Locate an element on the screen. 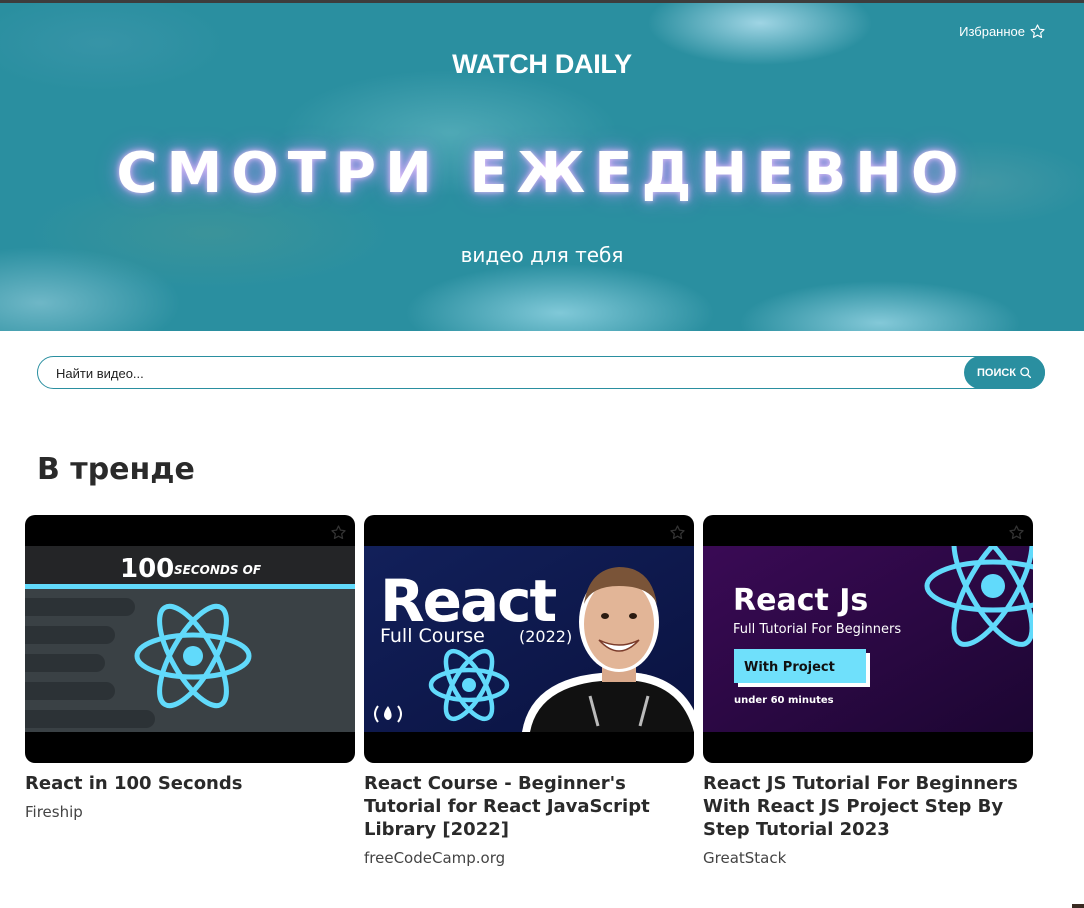 The image size is (1084, 908). video-thumbnail: 100 SECONDS OF is located at coordinates (190, 639).